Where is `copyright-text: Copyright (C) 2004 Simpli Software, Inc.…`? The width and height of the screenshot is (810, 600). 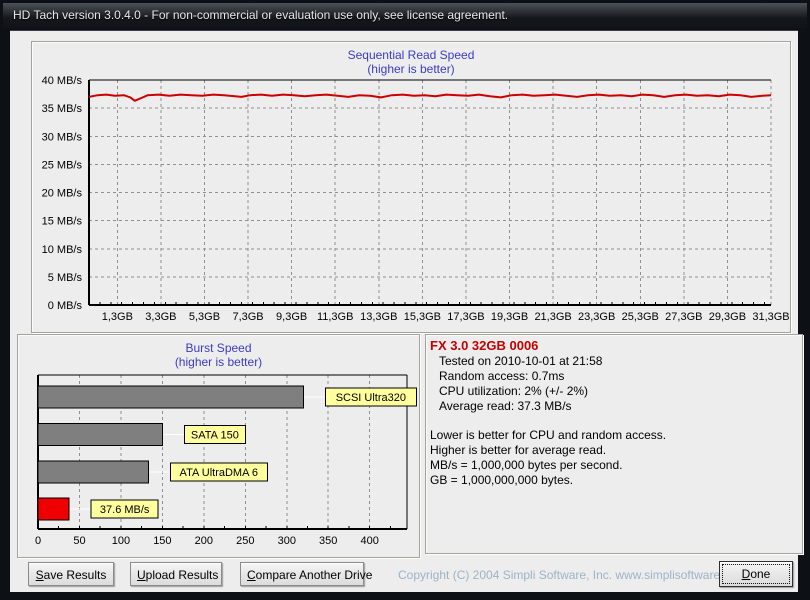
copyright-text: Copyright (C) 2004 Simpli Software, Inc.… is located at coordinates (572, 575).